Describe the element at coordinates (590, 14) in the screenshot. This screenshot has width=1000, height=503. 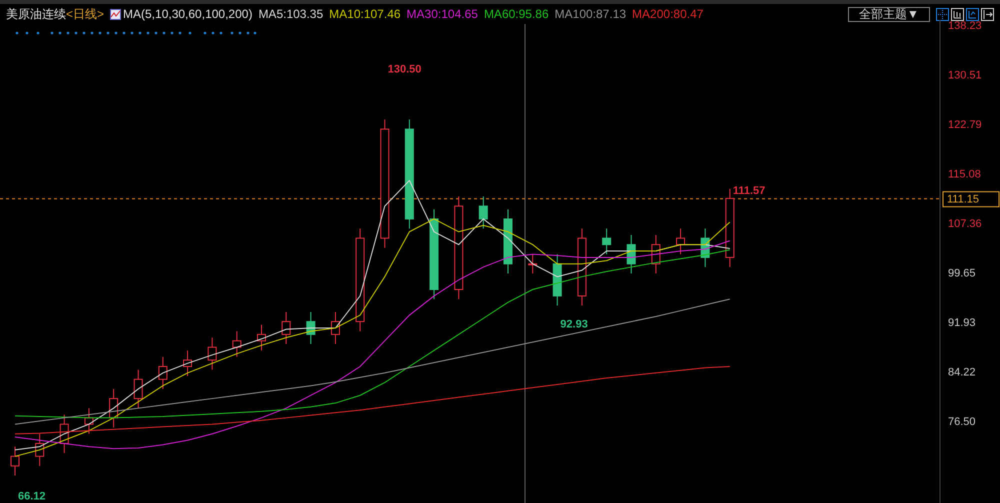
I see `ma-value: MA100:87.13` at that location.